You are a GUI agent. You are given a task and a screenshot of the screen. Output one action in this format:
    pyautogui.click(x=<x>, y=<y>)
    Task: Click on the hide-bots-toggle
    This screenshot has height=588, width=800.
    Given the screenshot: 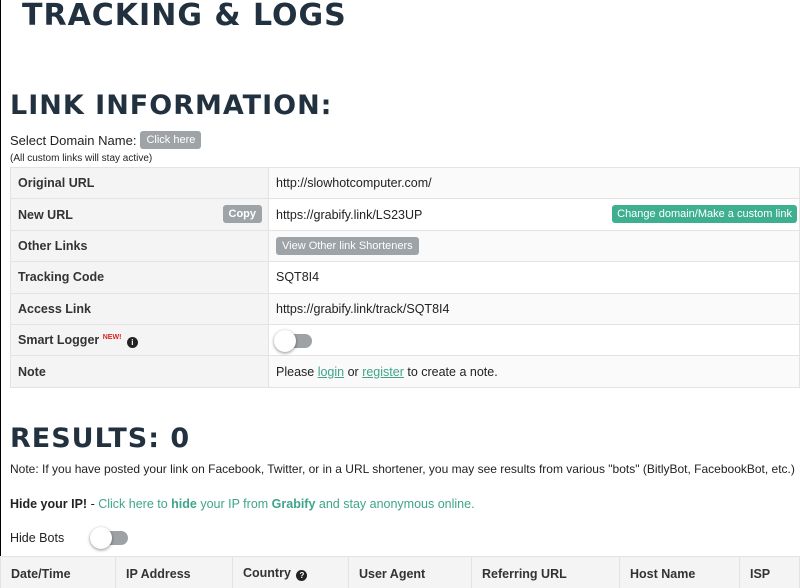 What is the action you would take?
    pyautogui.click(x=109, y=538)
    